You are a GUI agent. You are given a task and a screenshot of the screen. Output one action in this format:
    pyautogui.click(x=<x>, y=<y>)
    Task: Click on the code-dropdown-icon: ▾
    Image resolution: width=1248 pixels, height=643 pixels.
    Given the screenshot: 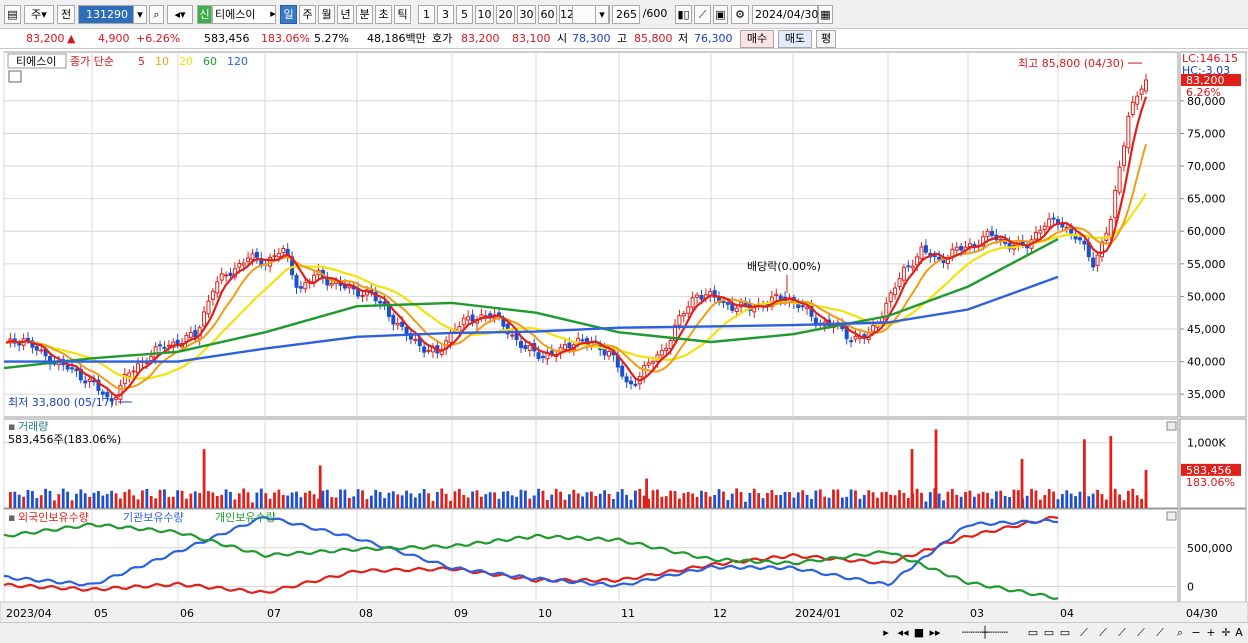 What is the action you would take?
    pyautogui.click(x=140, y=14)
    